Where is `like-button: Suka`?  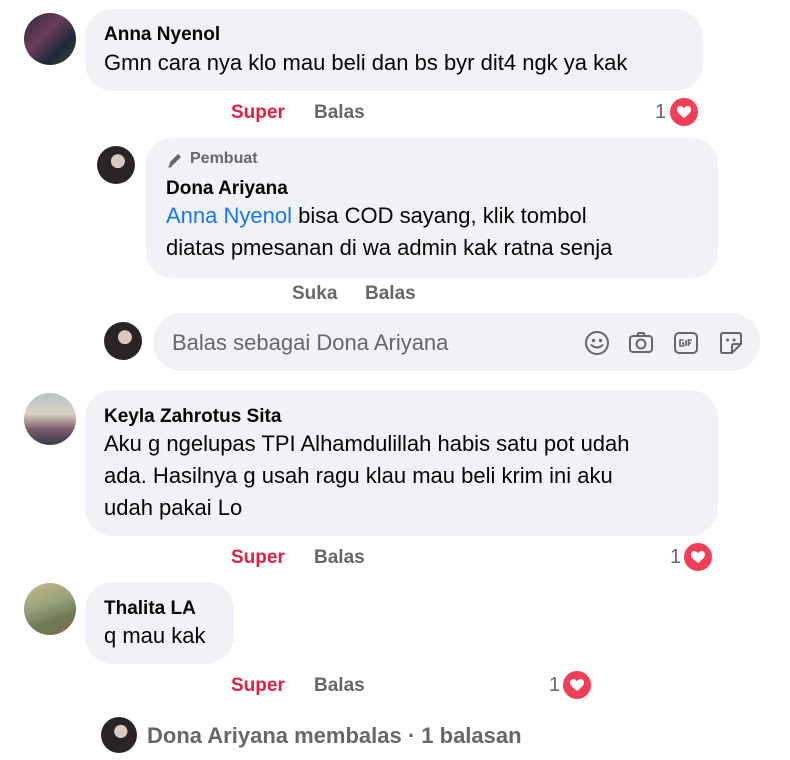 like-button: Suka is located at coordinates (314, 294).